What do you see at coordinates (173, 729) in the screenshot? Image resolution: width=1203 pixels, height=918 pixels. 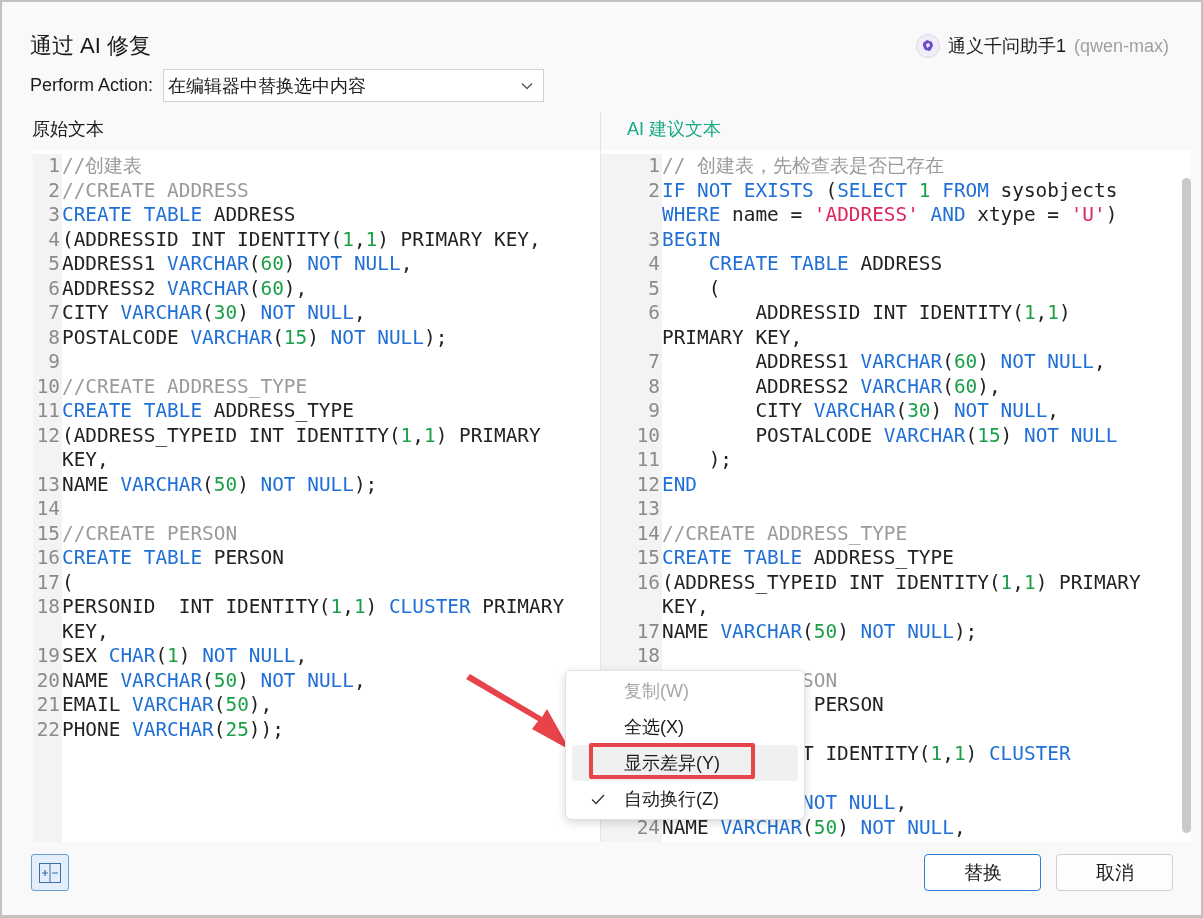 I see `code-line: PHONE VARCHAR(25));` at bounding box center [173, 729].